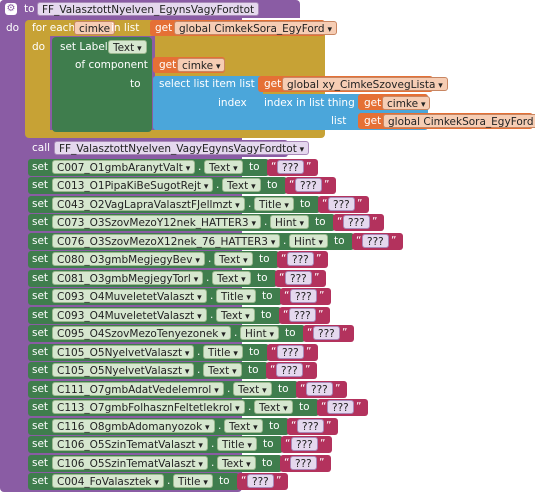  Describe the element at coordinates (127, 47) in the screenshot. I see `label-property-dropdown: Text` at that location.